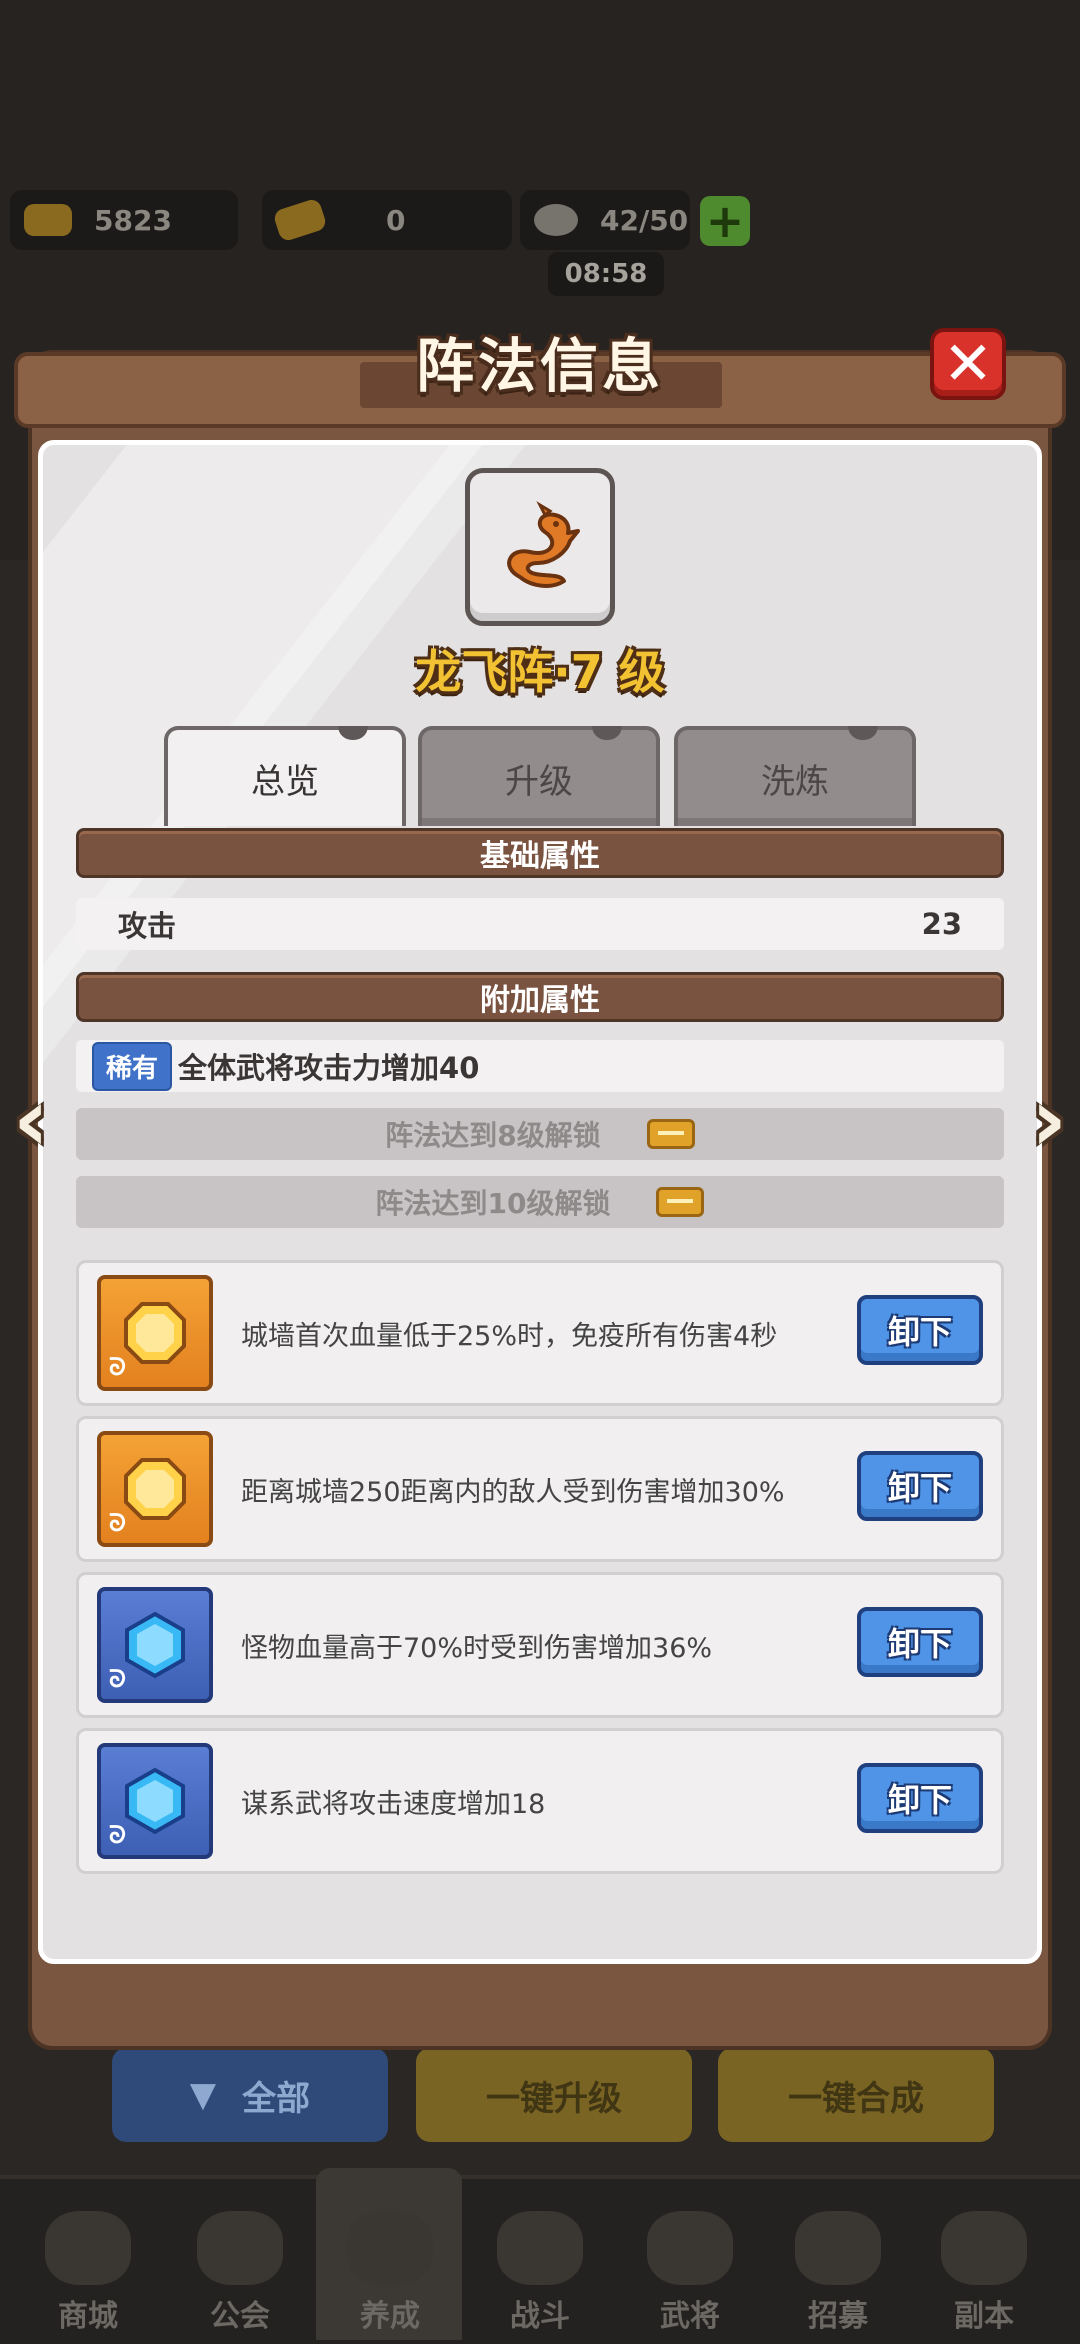 This screenshot has width=1080, height=2344. I want to click on add-stamina-button: +, so click(725, 221).